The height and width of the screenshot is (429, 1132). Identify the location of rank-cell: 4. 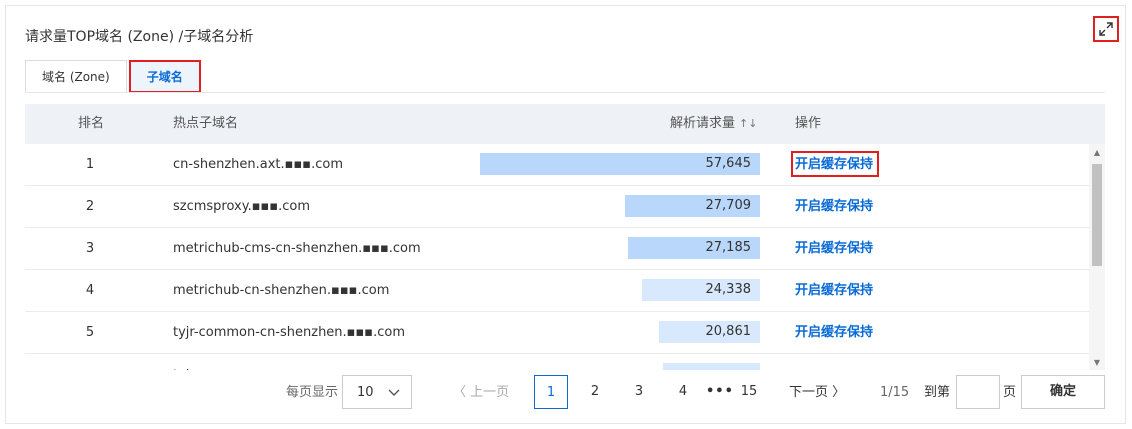
(90, 290).